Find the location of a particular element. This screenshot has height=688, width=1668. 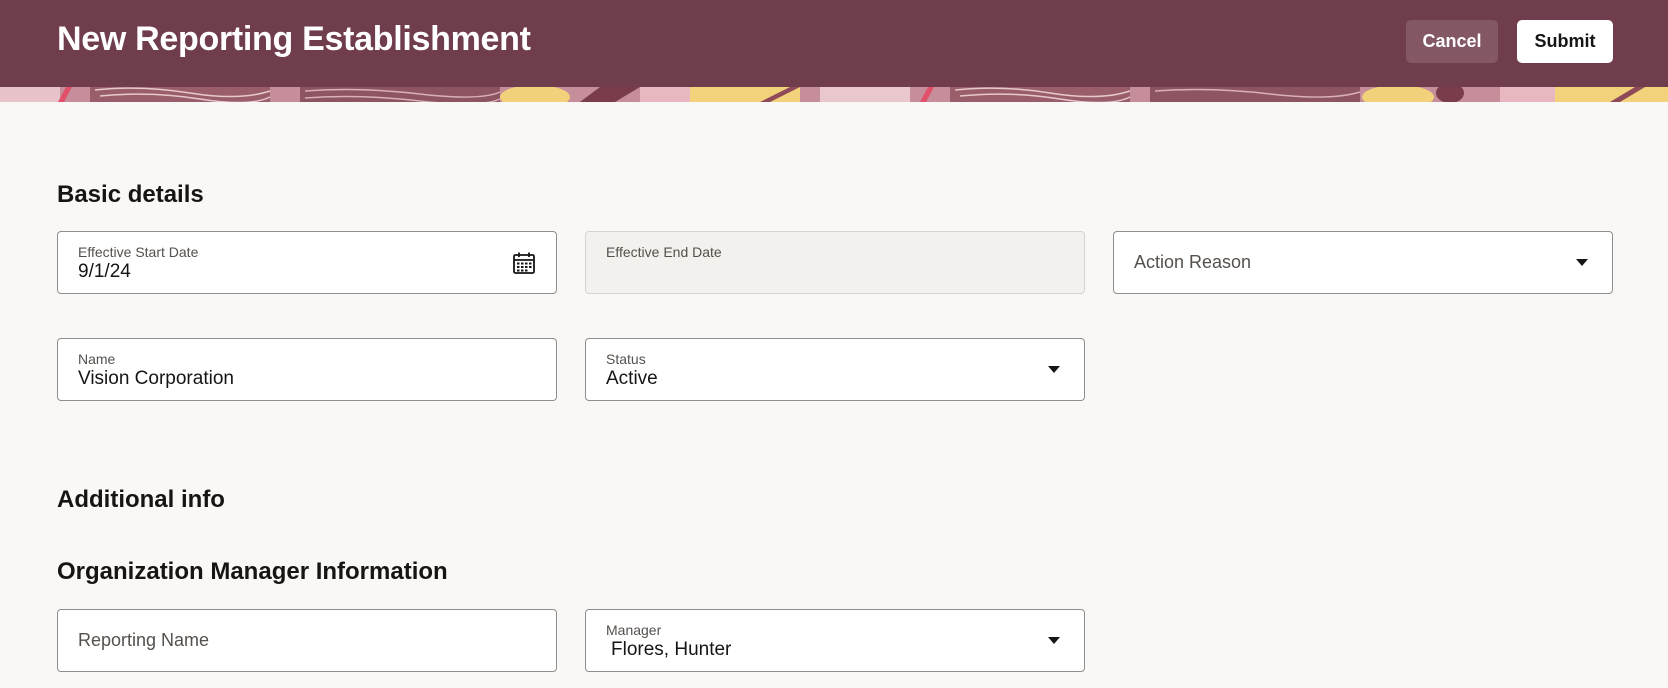

status-value: Active is located at coordinates (632, 378).